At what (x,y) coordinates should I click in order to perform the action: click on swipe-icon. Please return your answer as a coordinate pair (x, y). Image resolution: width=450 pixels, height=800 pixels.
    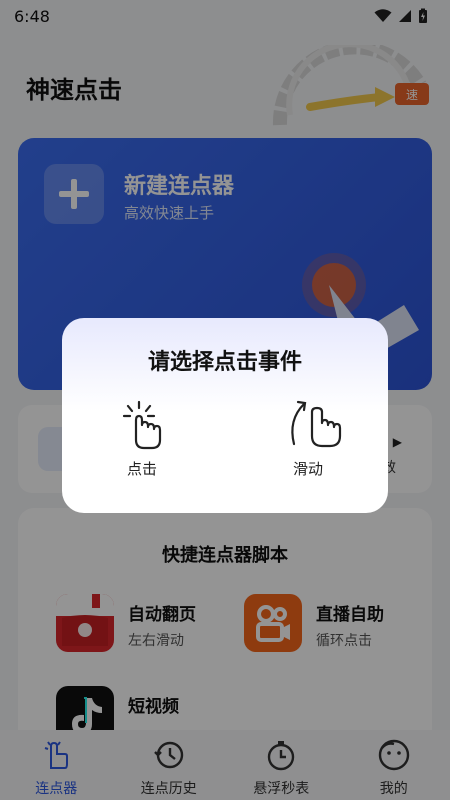
    Looking at the image, I should click on (316, 424).